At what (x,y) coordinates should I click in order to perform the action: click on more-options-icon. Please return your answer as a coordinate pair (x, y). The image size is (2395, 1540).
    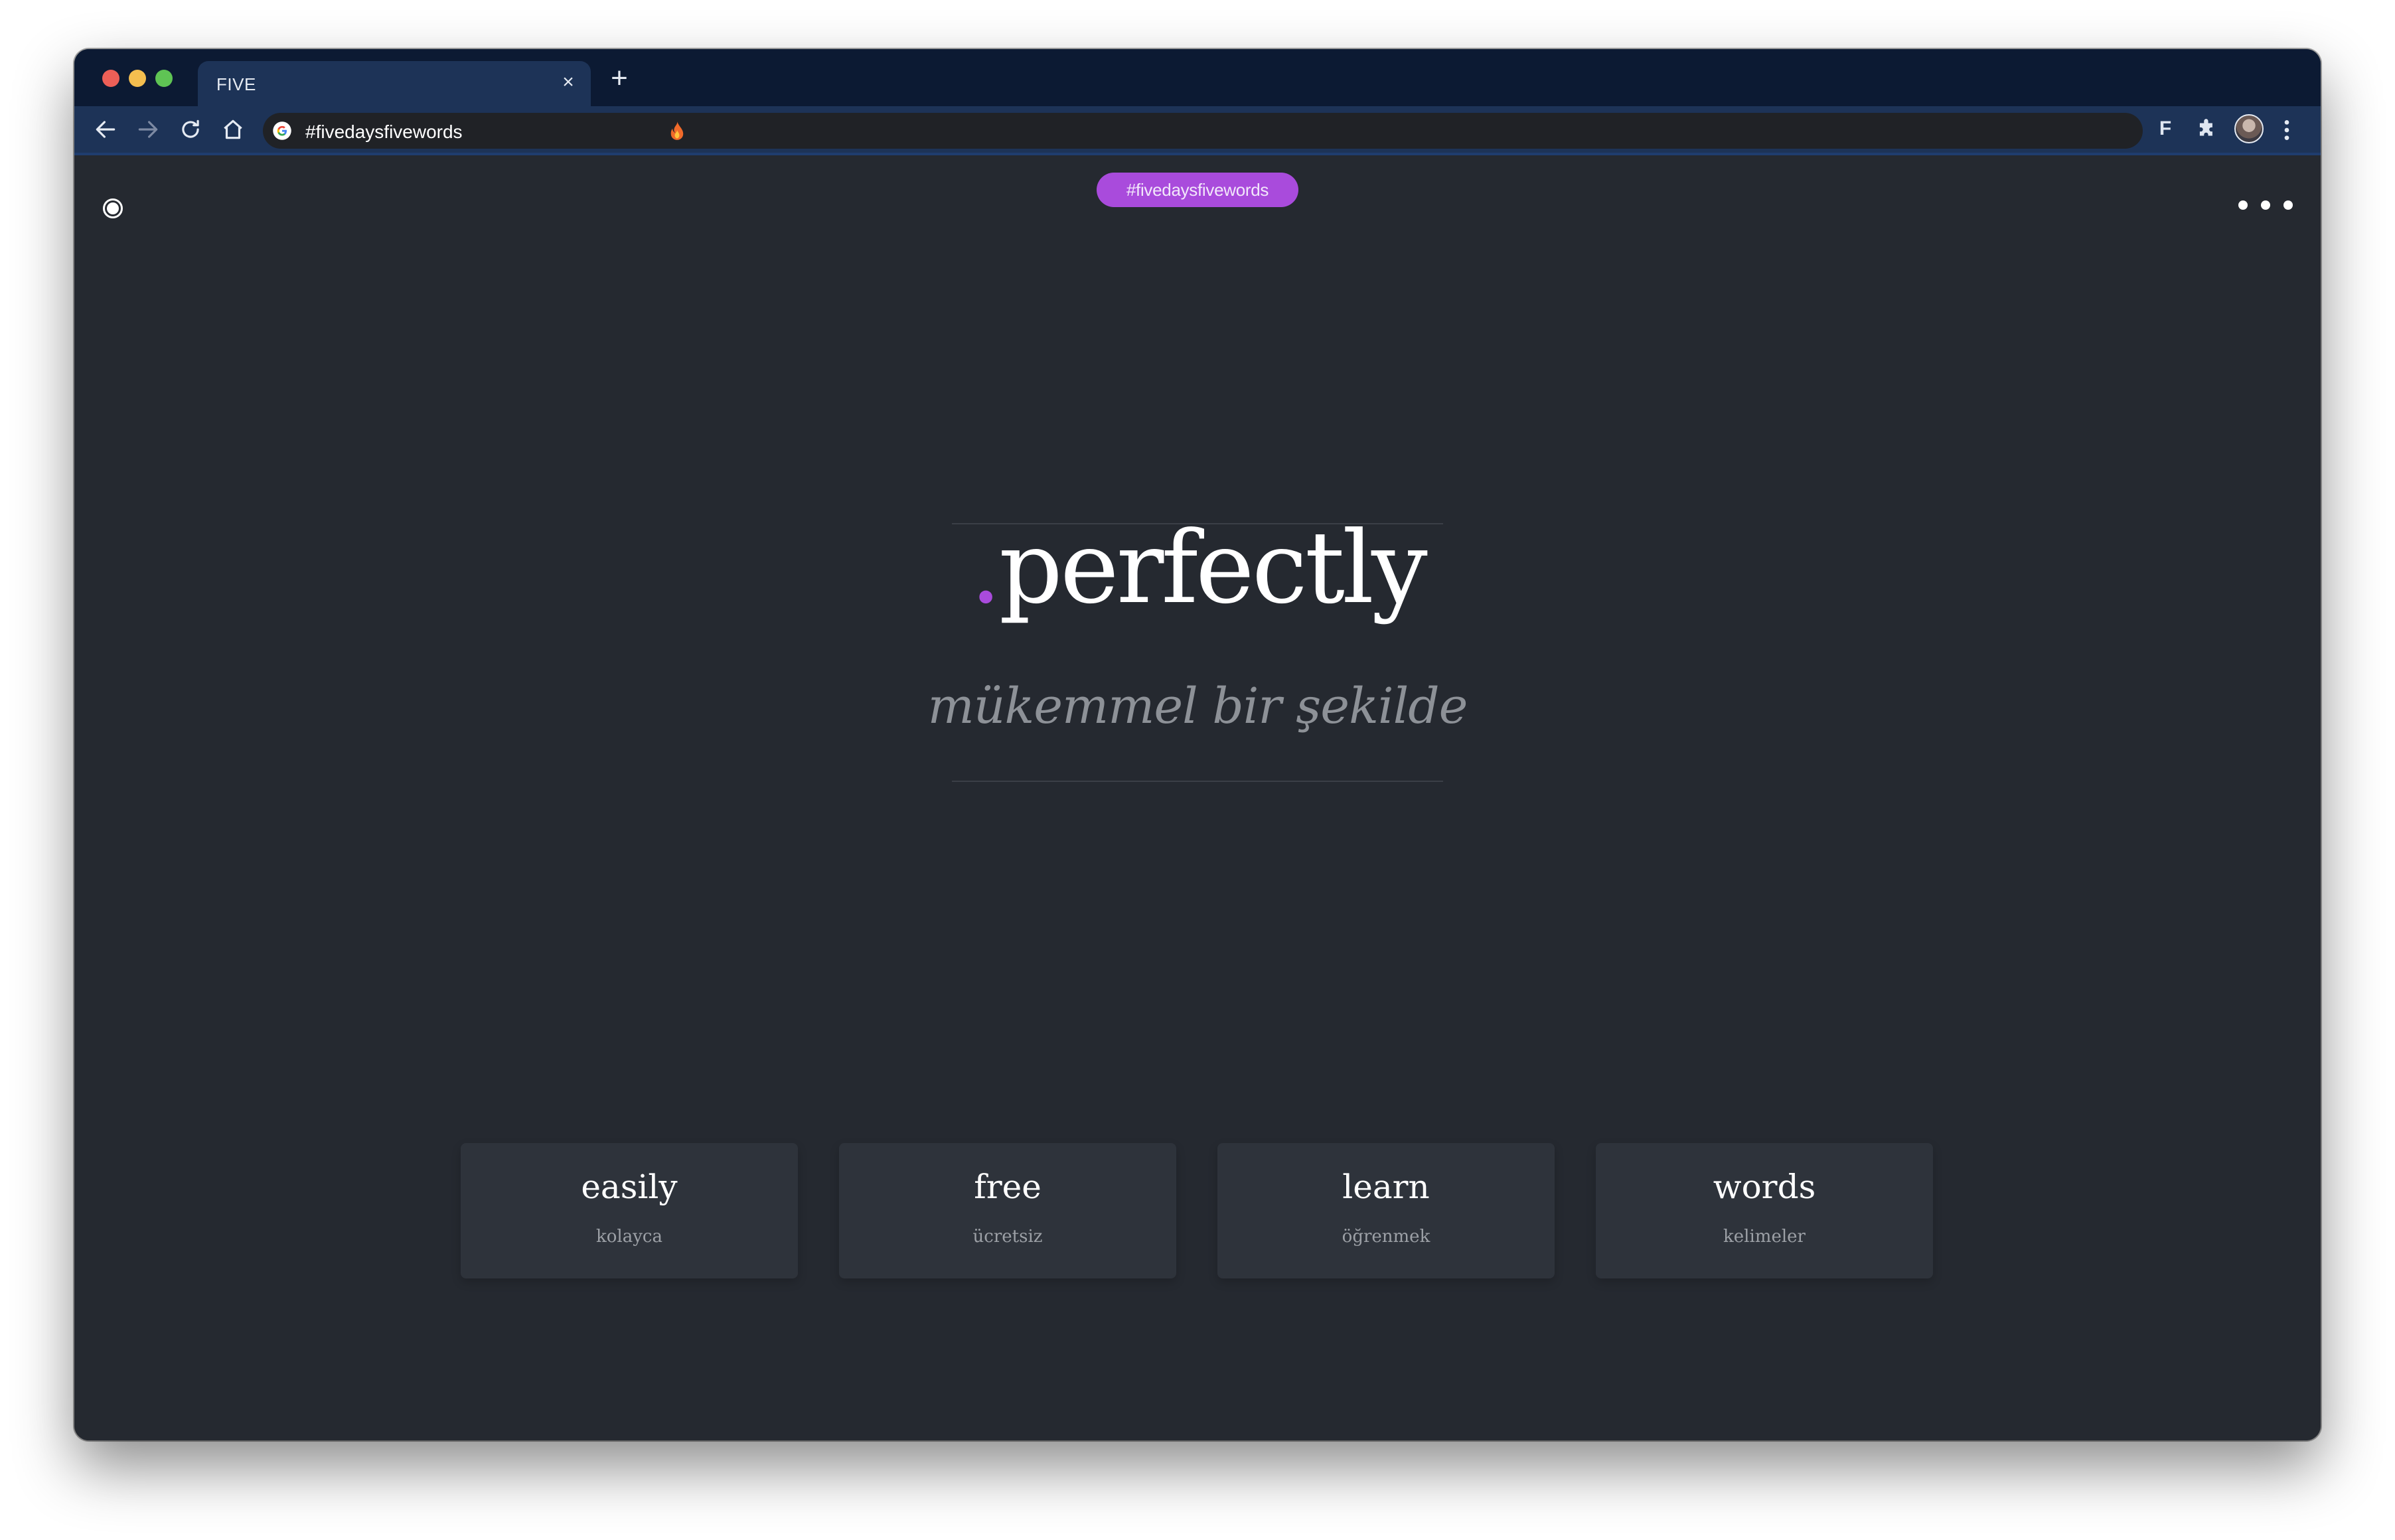
    Looking at the image, I should click on (2265, 205).